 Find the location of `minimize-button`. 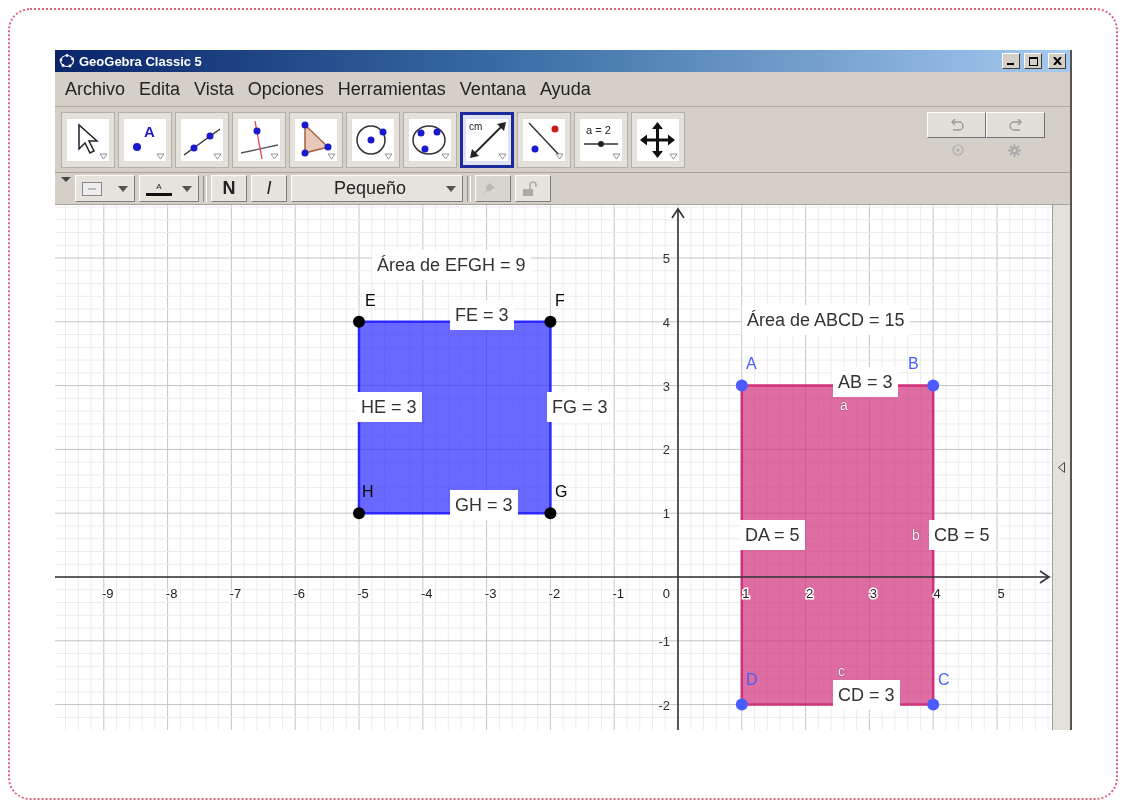

minimize-button is located at coordinates (1011, 61).